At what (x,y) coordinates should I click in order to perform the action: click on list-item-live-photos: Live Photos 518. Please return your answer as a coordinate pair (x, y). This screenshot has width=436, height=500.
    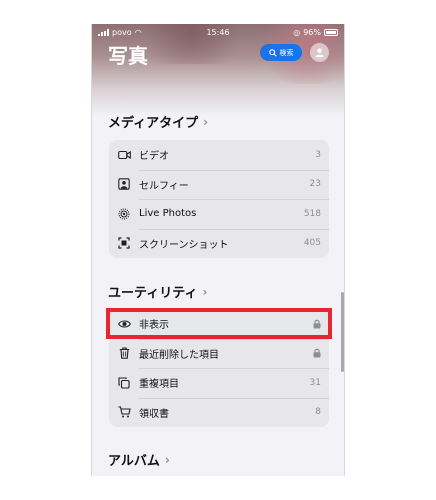
    Looking at the image, I should click on (219, 214).